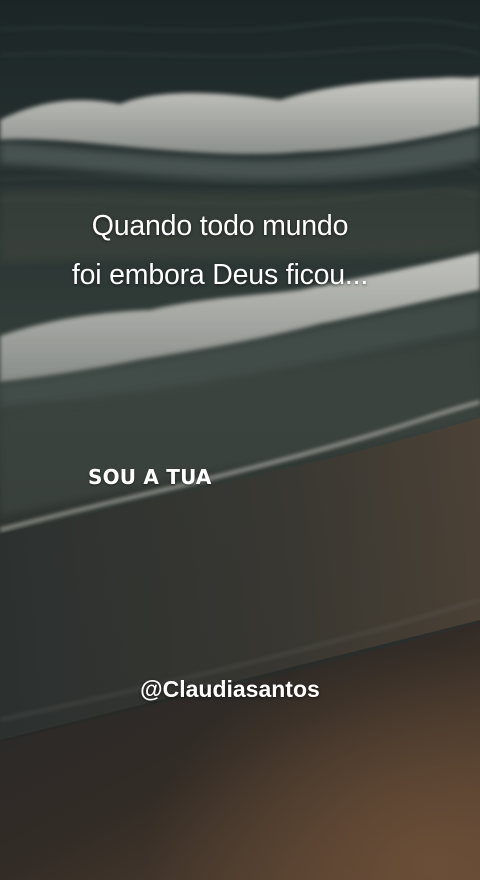  What do you see at coordinates (220, 226) in the screenshot?
I see `quote-line-1: Quando todo mundo` at bounding box center [220, 226].